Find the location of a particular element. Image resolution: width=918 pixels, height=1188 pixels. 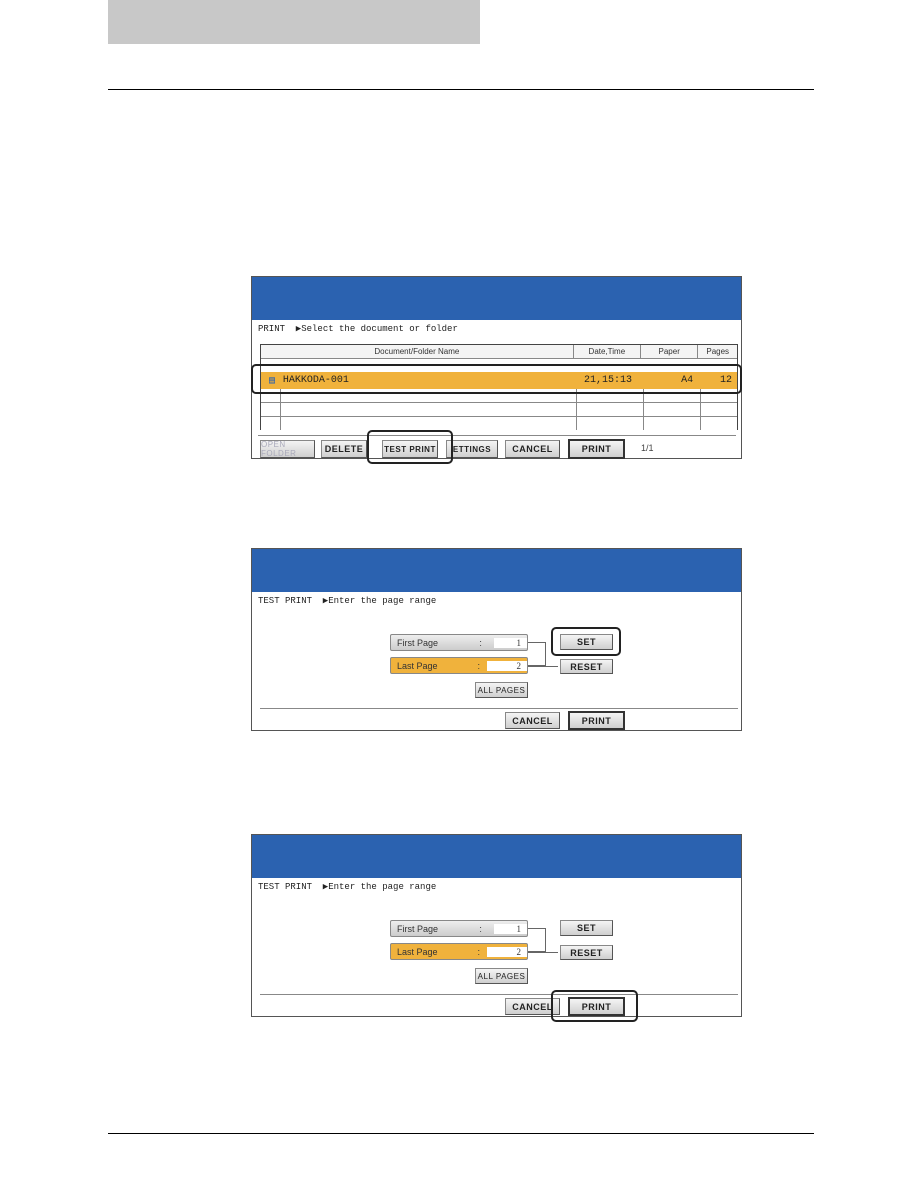

col-paper: Paper is located at coordinates (670, 351).